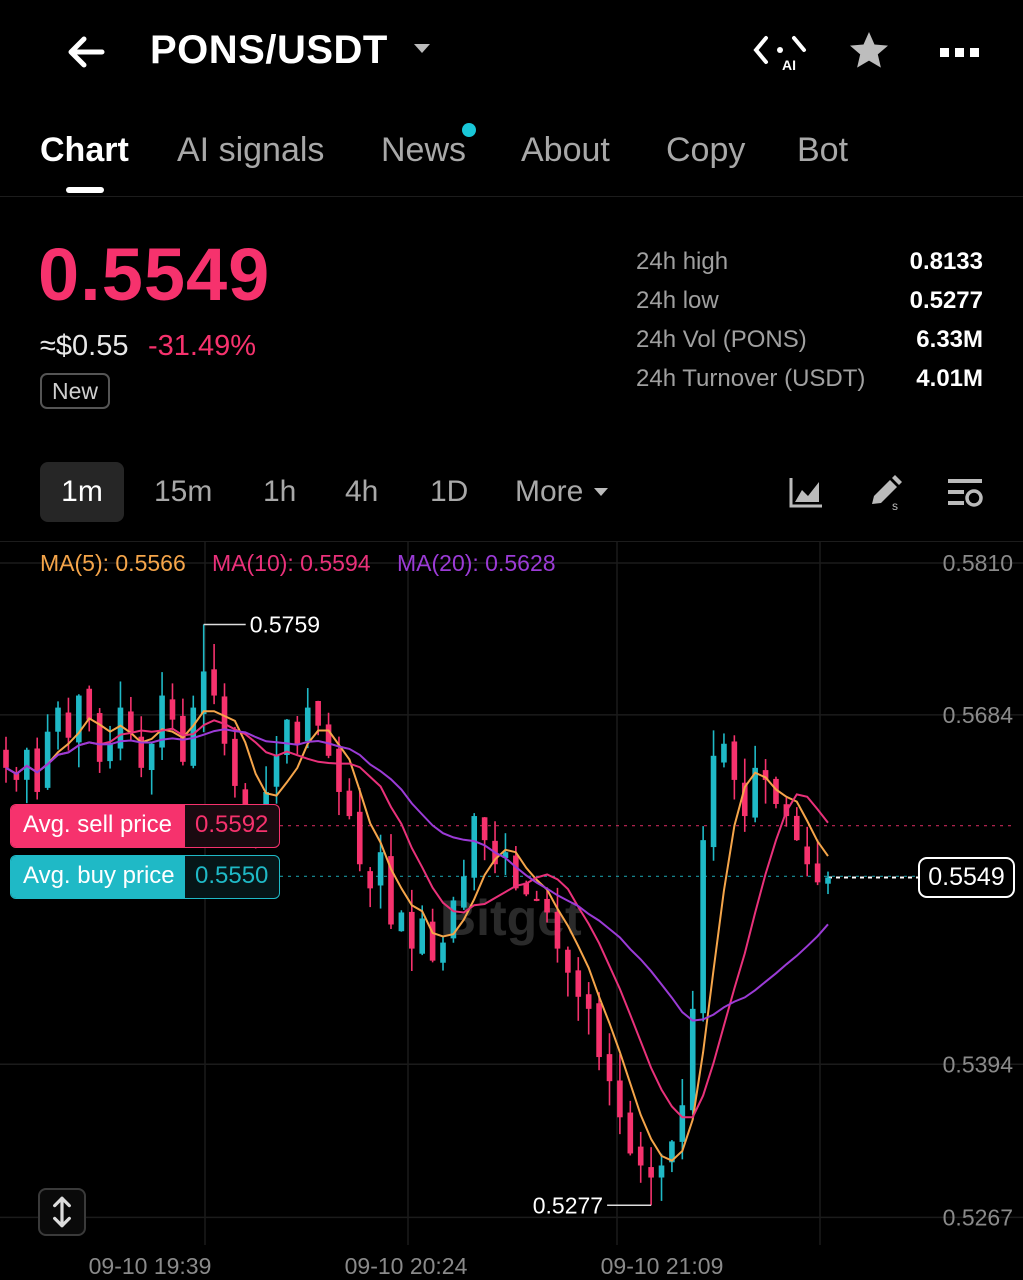  I want to click on favorite-star-icon, so click(869, 51).